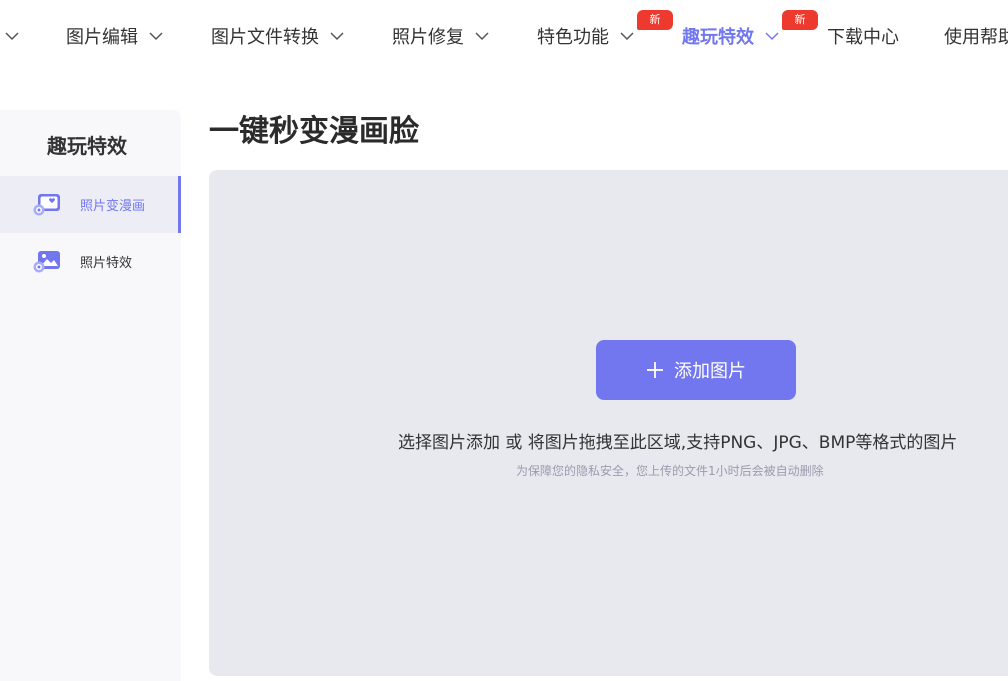 The width and height of the screenshot is (1008, 681). Describe the element at coordinates (670, 471) in the screenshot. I see `privacy-notice: 为保障您的隐私安全，您上传的文件1小时后会被自动删除` at that location.